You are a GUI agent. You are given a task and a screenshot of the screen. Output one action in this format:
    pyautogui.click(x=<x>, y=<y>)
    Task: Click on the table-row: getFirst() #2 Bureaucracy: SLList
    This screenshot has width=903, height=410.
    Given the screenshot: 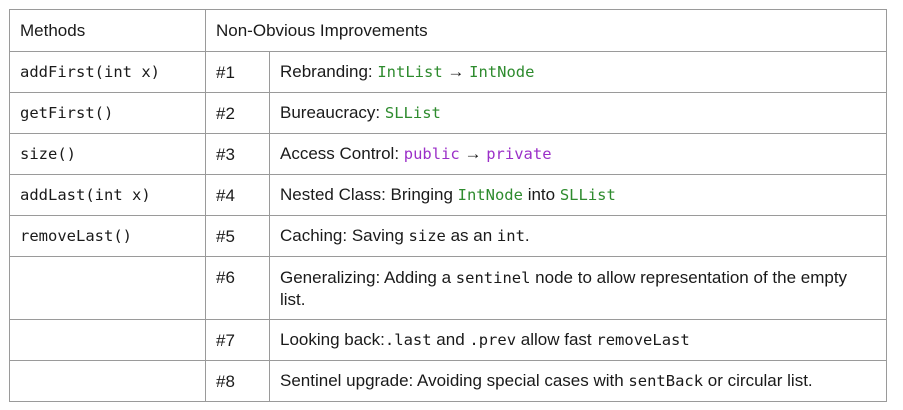 What is the action you would take?
    pyautogui.click(x=448, y=113)
    